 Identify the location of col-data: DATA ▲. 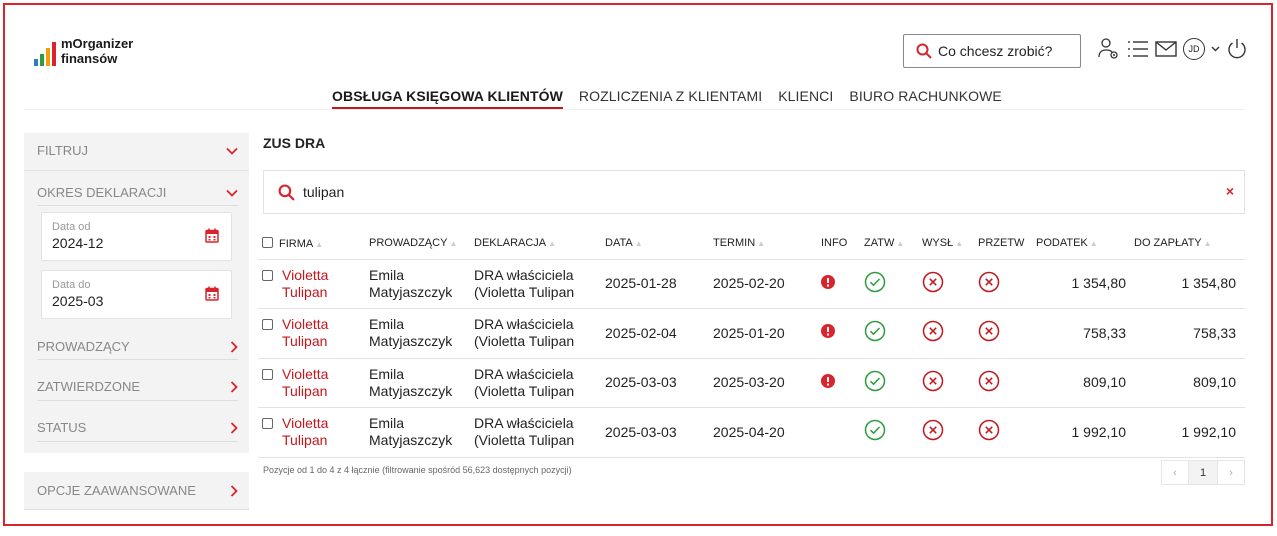
(655, 243).